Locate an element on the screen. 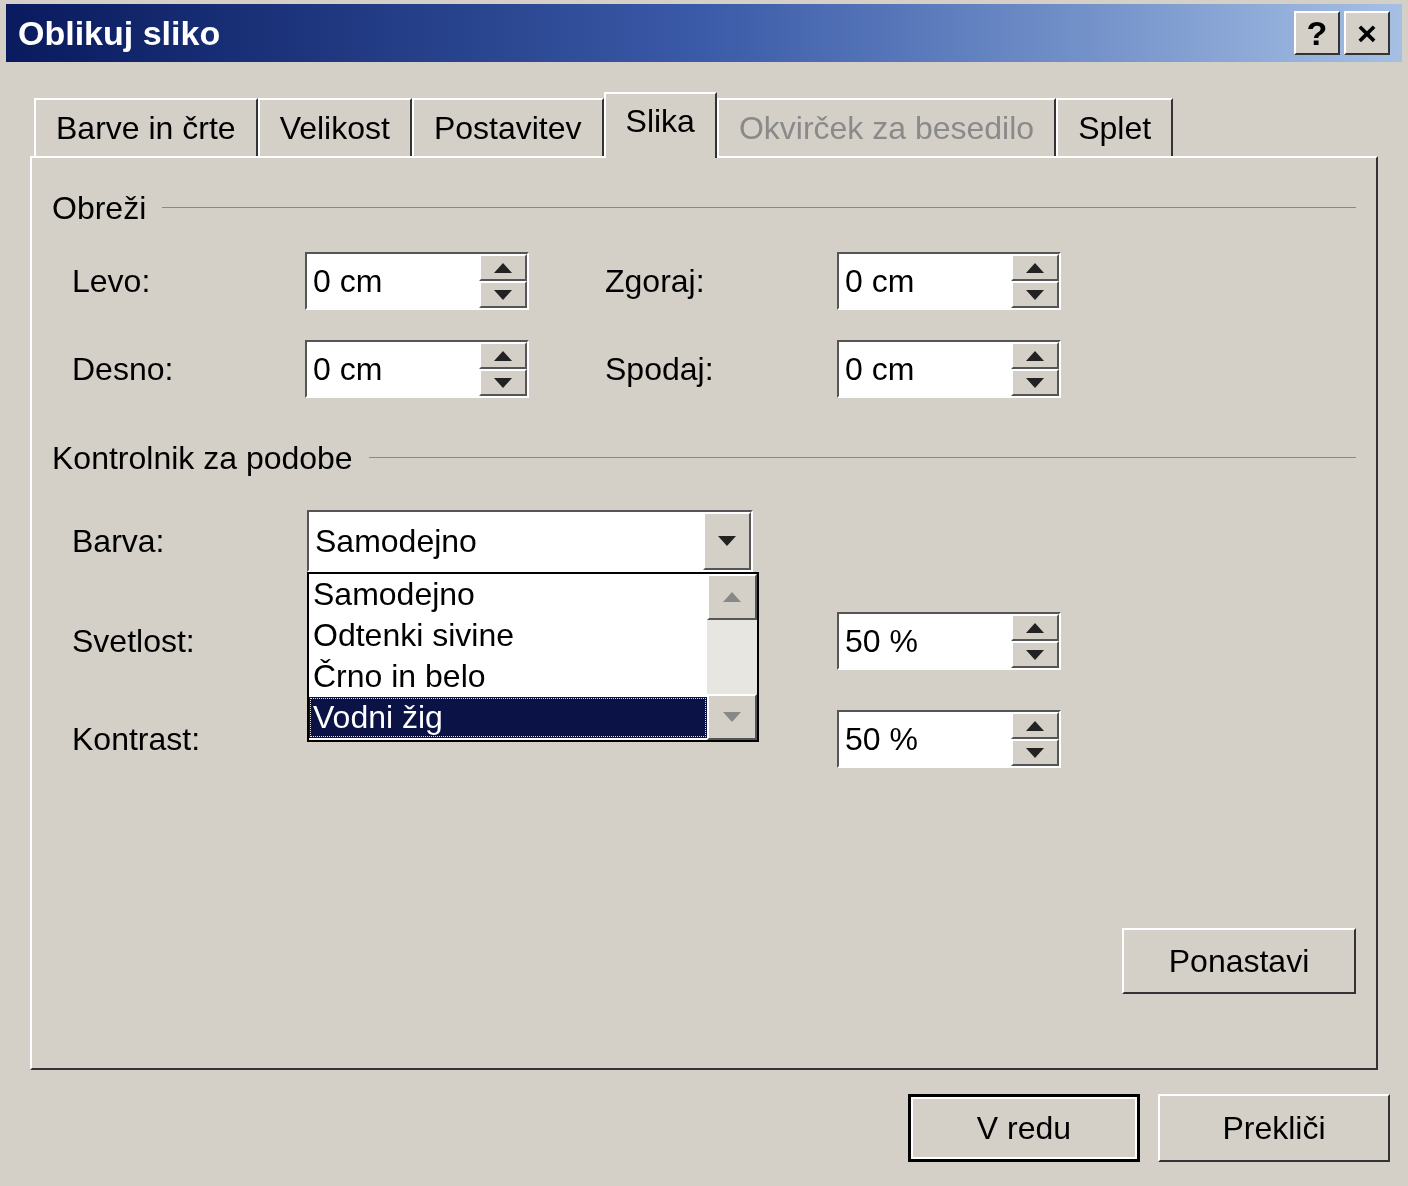 This screenshot has width=1408, height=1186. field-label: Zgoraj: is located at coordinates (655, 281).